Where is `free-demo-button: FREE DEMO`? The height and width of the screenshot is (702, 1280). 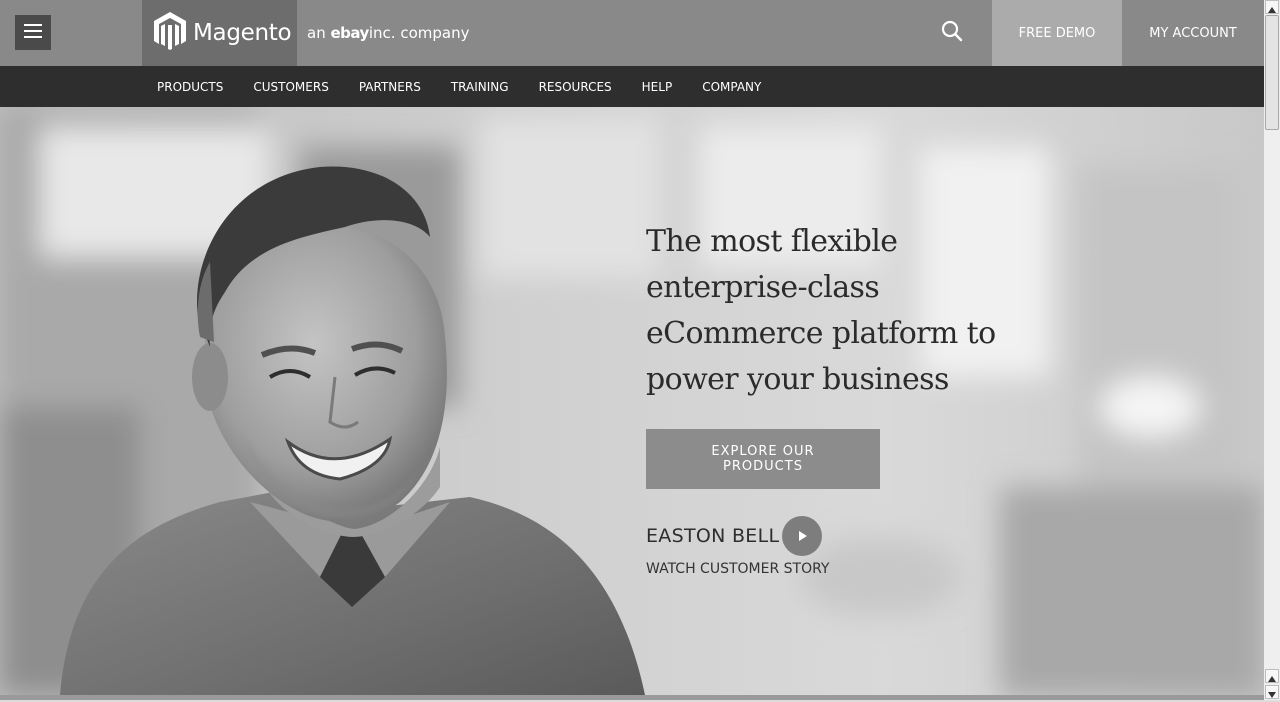
free-demo-button: FREE DEMO is located at coordinates (1057, 33).